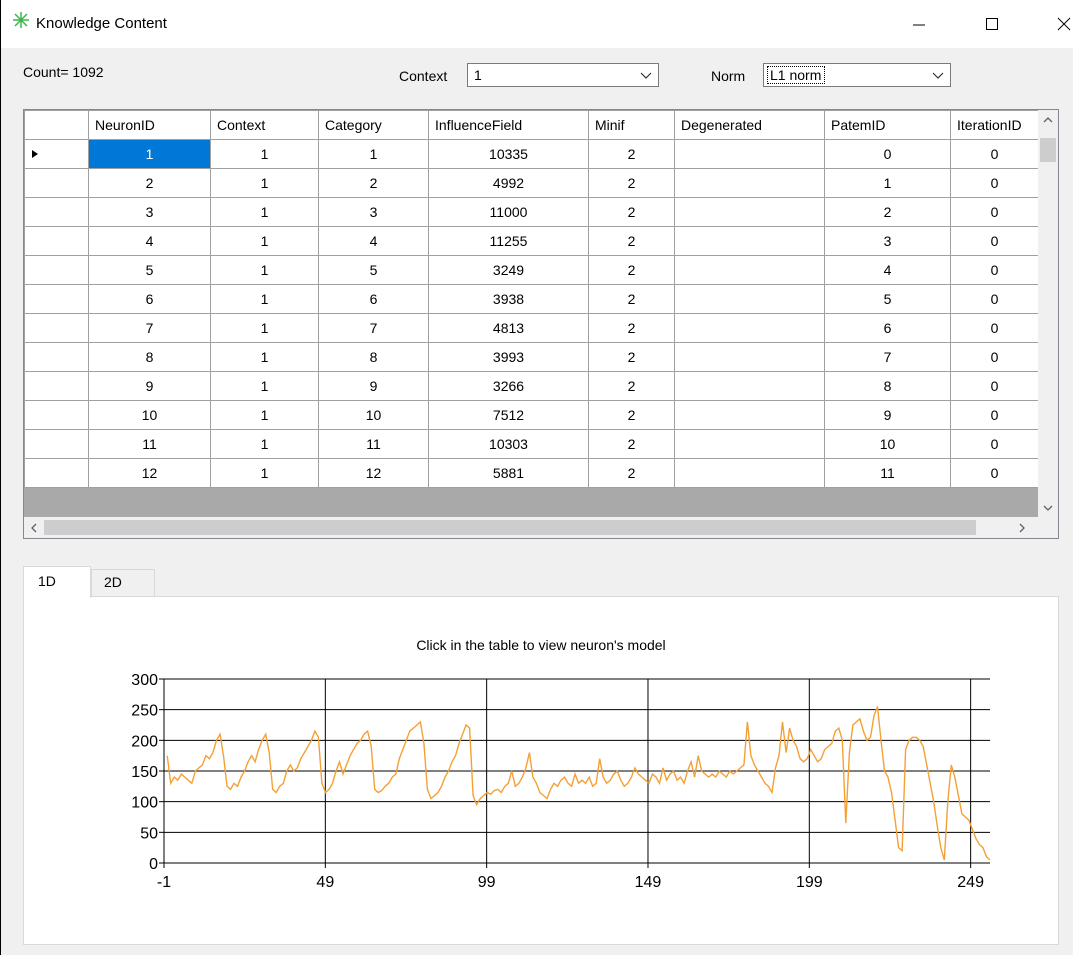  What do you see at coordinates (508, 357) in the screenshot?
I see `table-cell: 3993` at bounding box center [508, 357].